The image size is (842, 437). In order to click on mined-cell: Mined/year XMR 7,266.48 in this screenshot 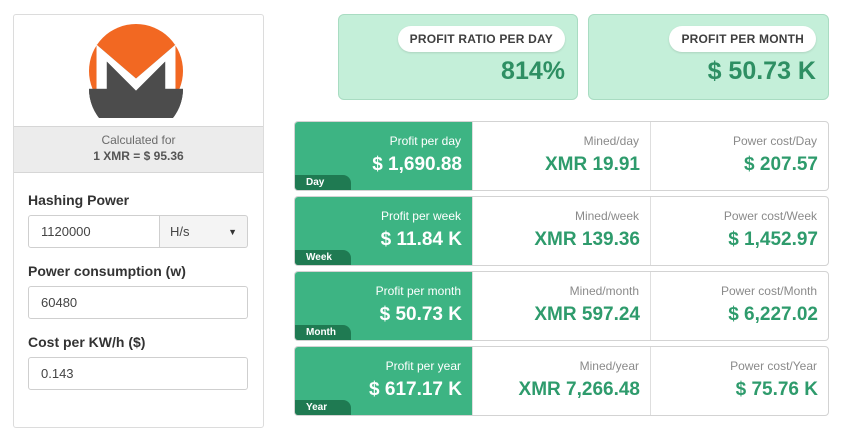, I will do `click(561, 381)`.